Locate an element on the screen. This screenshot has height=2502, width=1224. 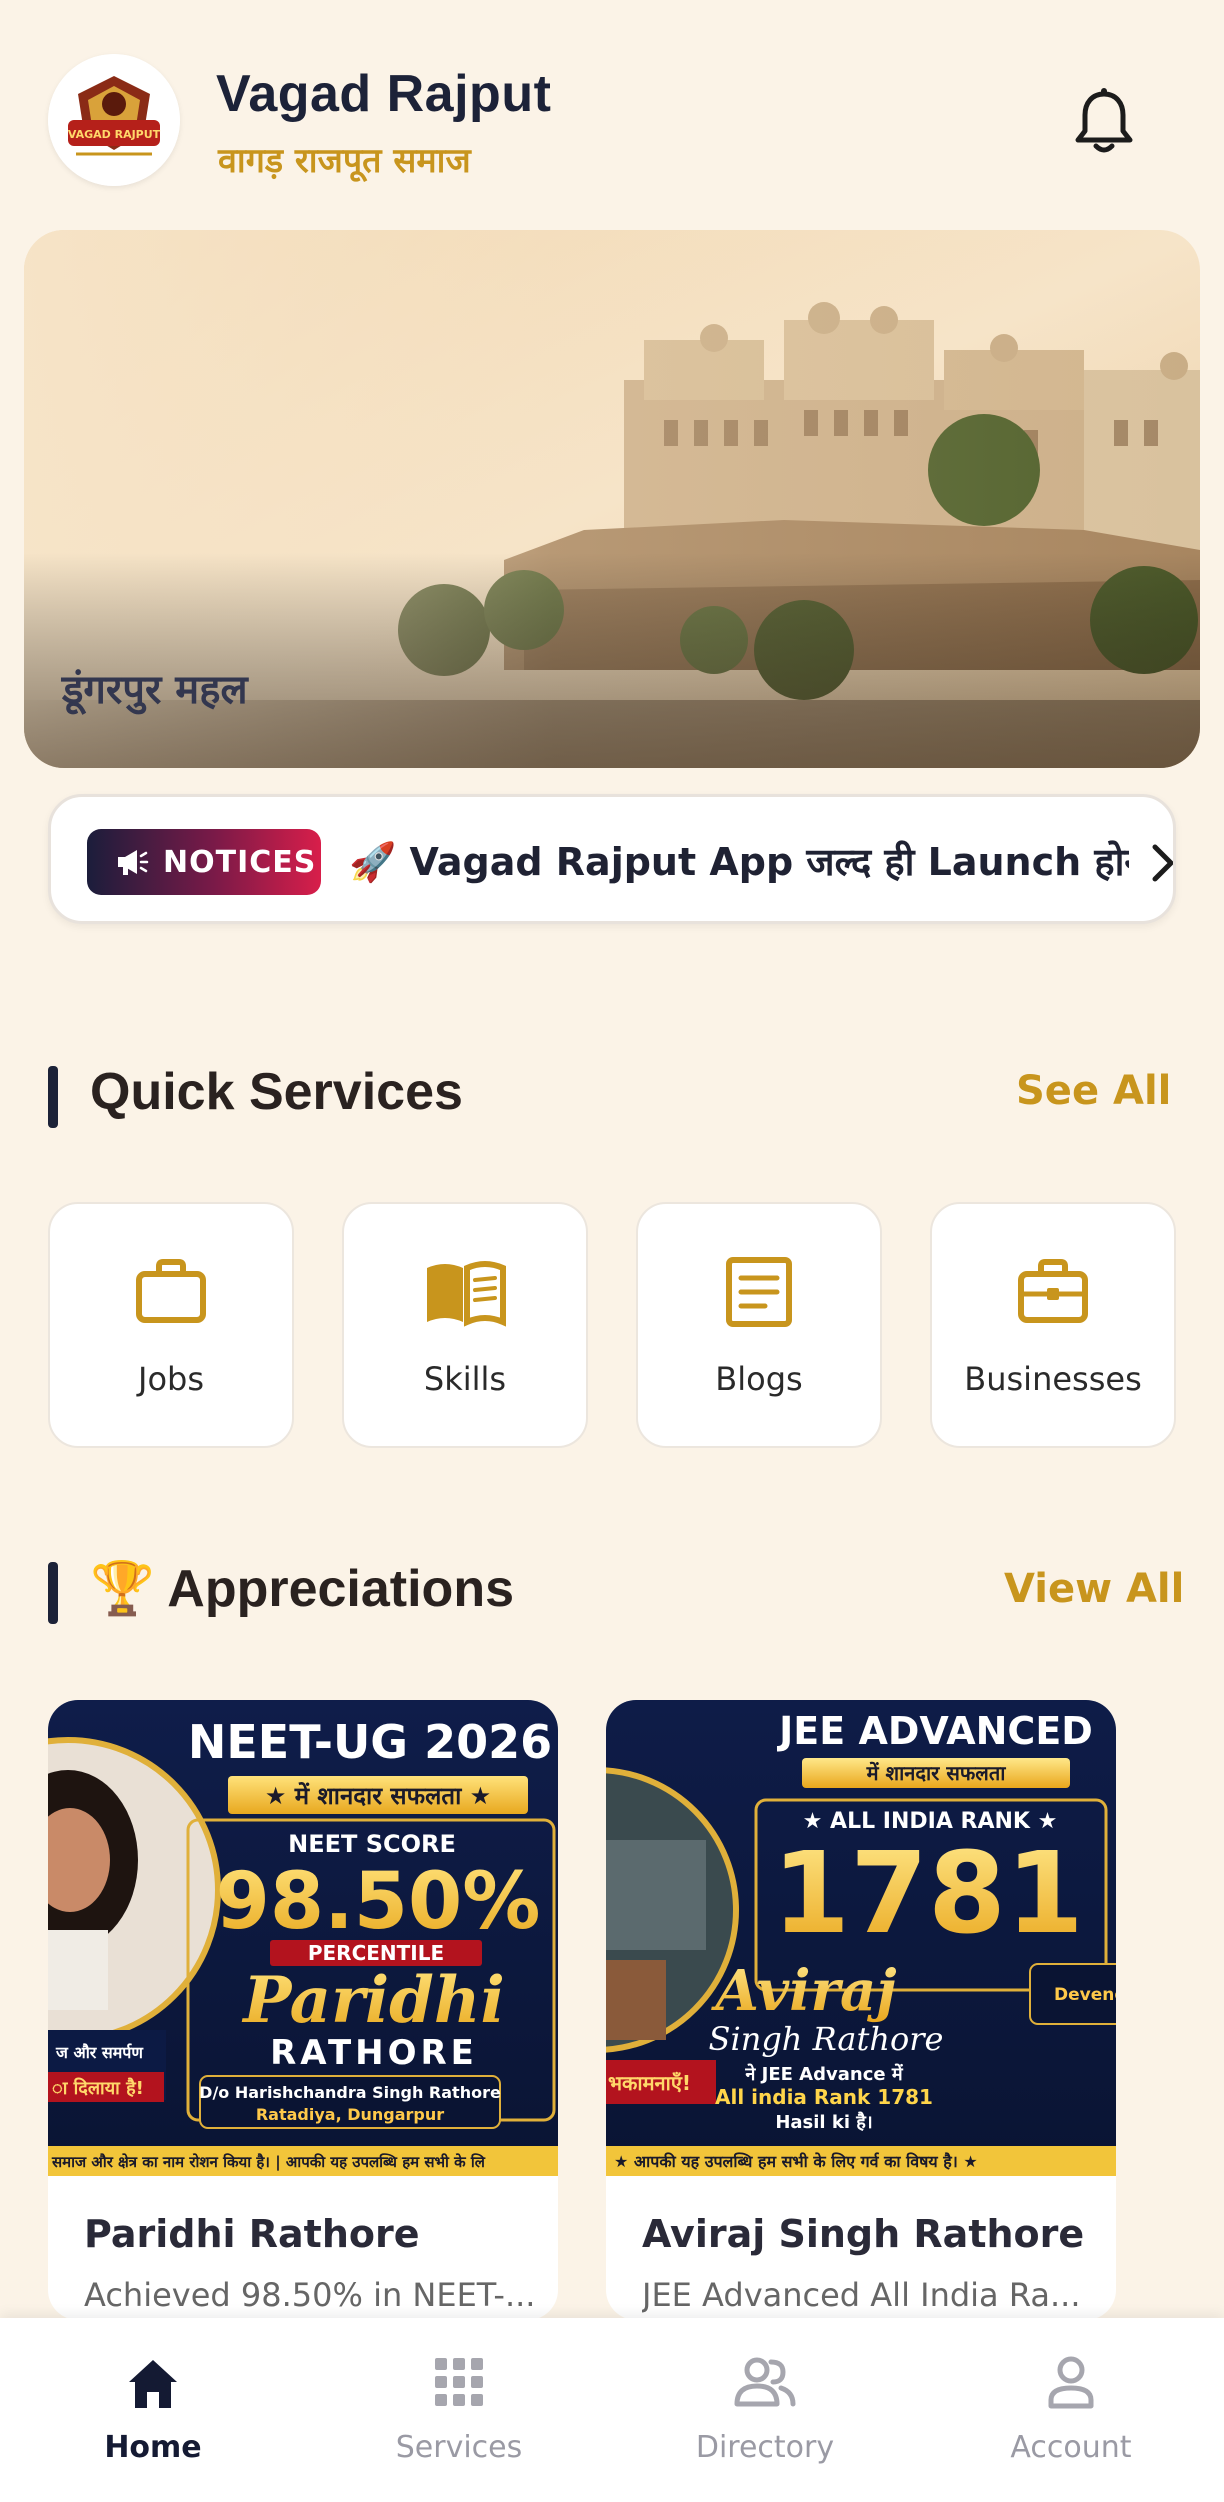
notices-label: NOTICES is located at coordinates (240, 862).